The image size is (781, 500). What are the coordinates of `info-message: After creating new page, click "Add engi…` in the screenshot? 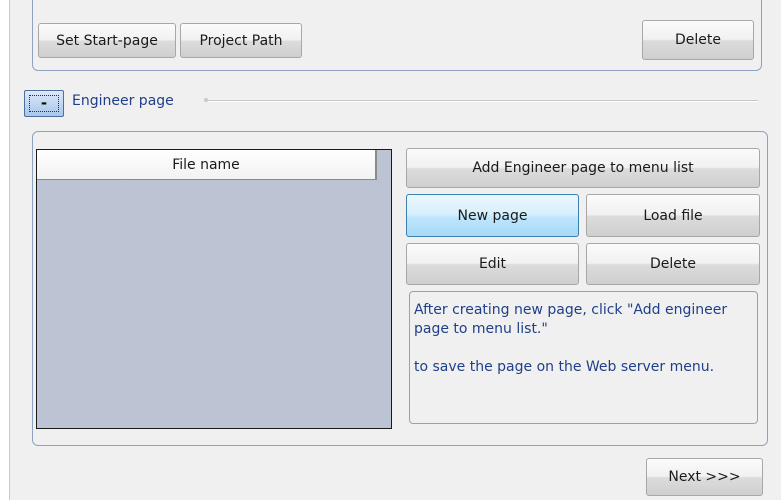 It's located at (583, 357).